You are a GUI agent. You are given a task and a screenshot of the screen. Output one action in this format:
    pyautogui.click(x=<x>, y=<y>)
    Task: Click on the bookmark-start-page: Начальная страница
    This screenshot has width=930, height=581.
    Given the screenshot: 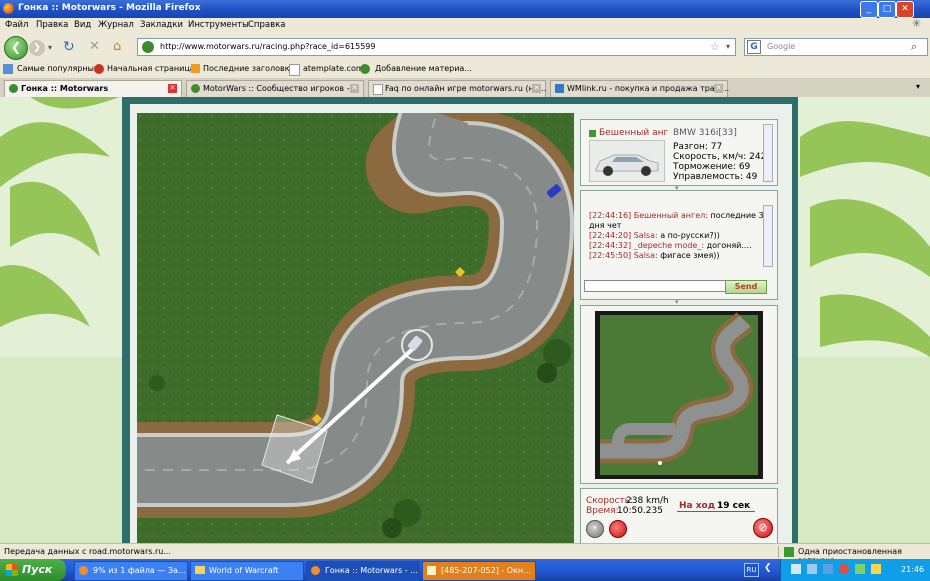 What is the action you would take?
    pyautogui.click(x=151, y=68)
    